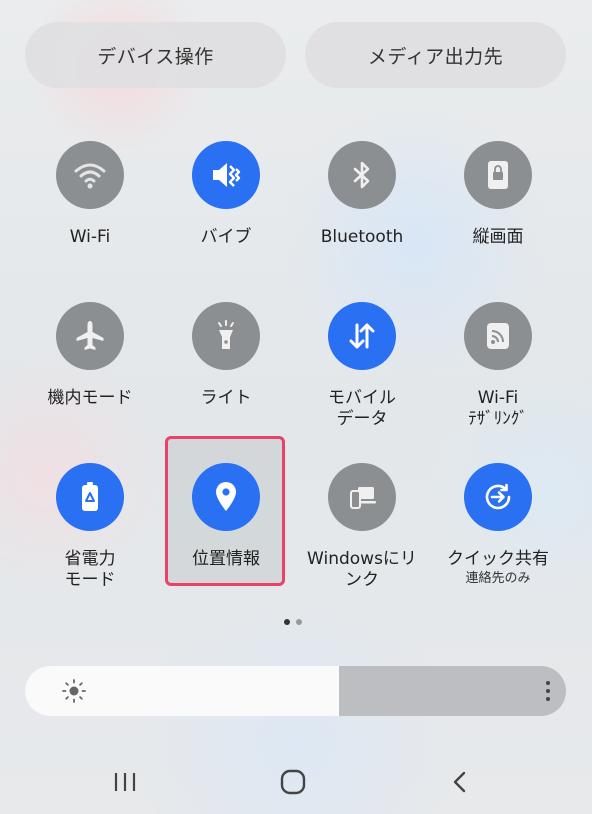 The width and height of the screenshot is (592, 814). What do you see at coordinates (548, 691) in the screenshot?
I see `more-options-icon` at bounding box center [548, 691].